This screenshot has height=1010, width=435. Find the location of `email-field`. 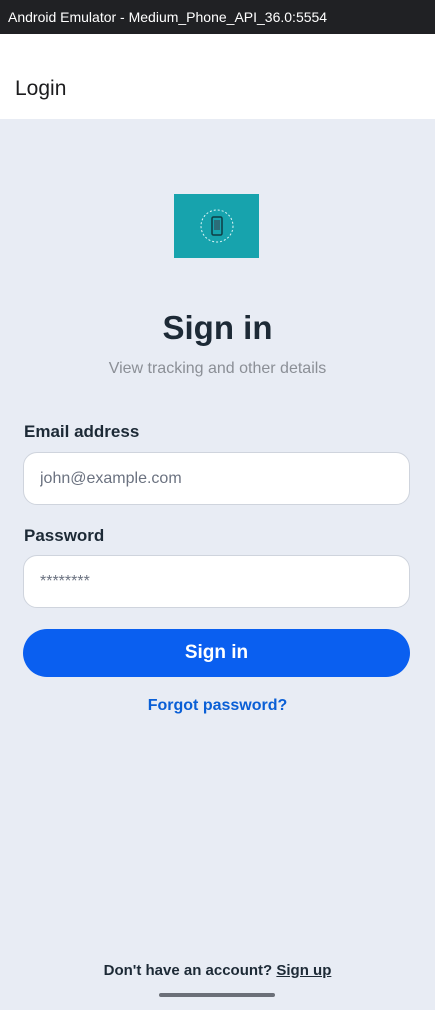

email-field is located at coordinates (216, 478).